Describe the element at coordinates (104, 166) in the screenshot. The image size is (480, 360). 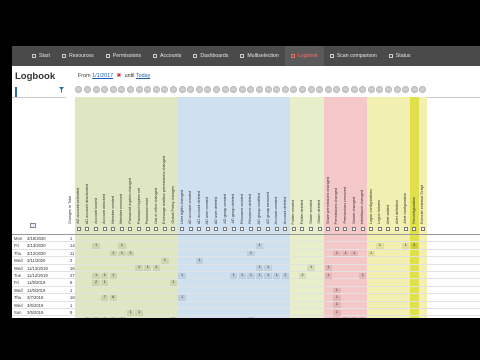
I see `column-header: Account unlocked` at that location.